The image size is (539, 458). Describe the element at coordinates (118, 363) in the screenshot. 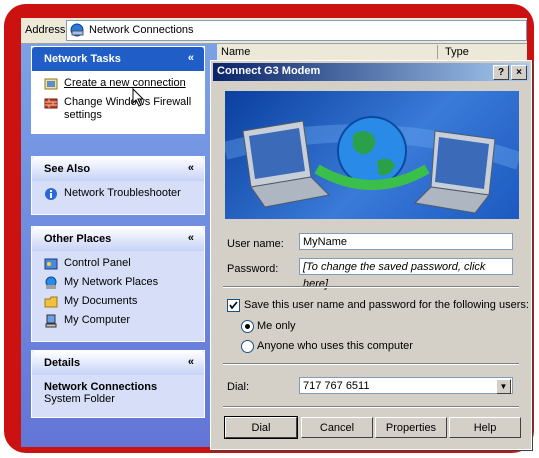

I see `details-header: Details «` at that location.